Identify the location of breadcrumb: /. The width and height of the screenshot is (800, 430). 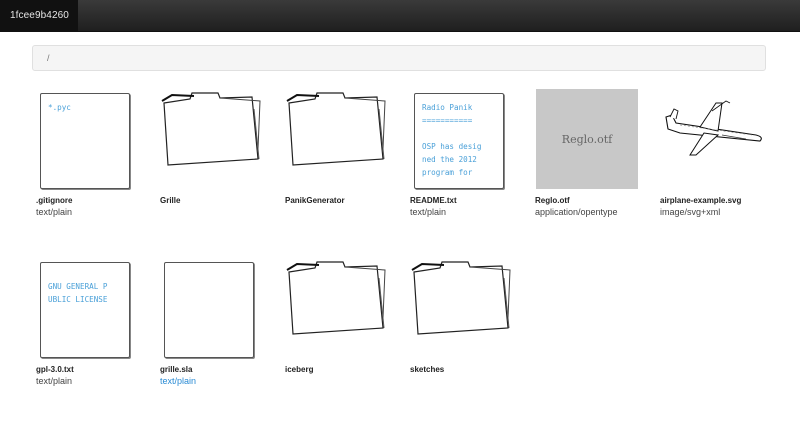
(399, 58).